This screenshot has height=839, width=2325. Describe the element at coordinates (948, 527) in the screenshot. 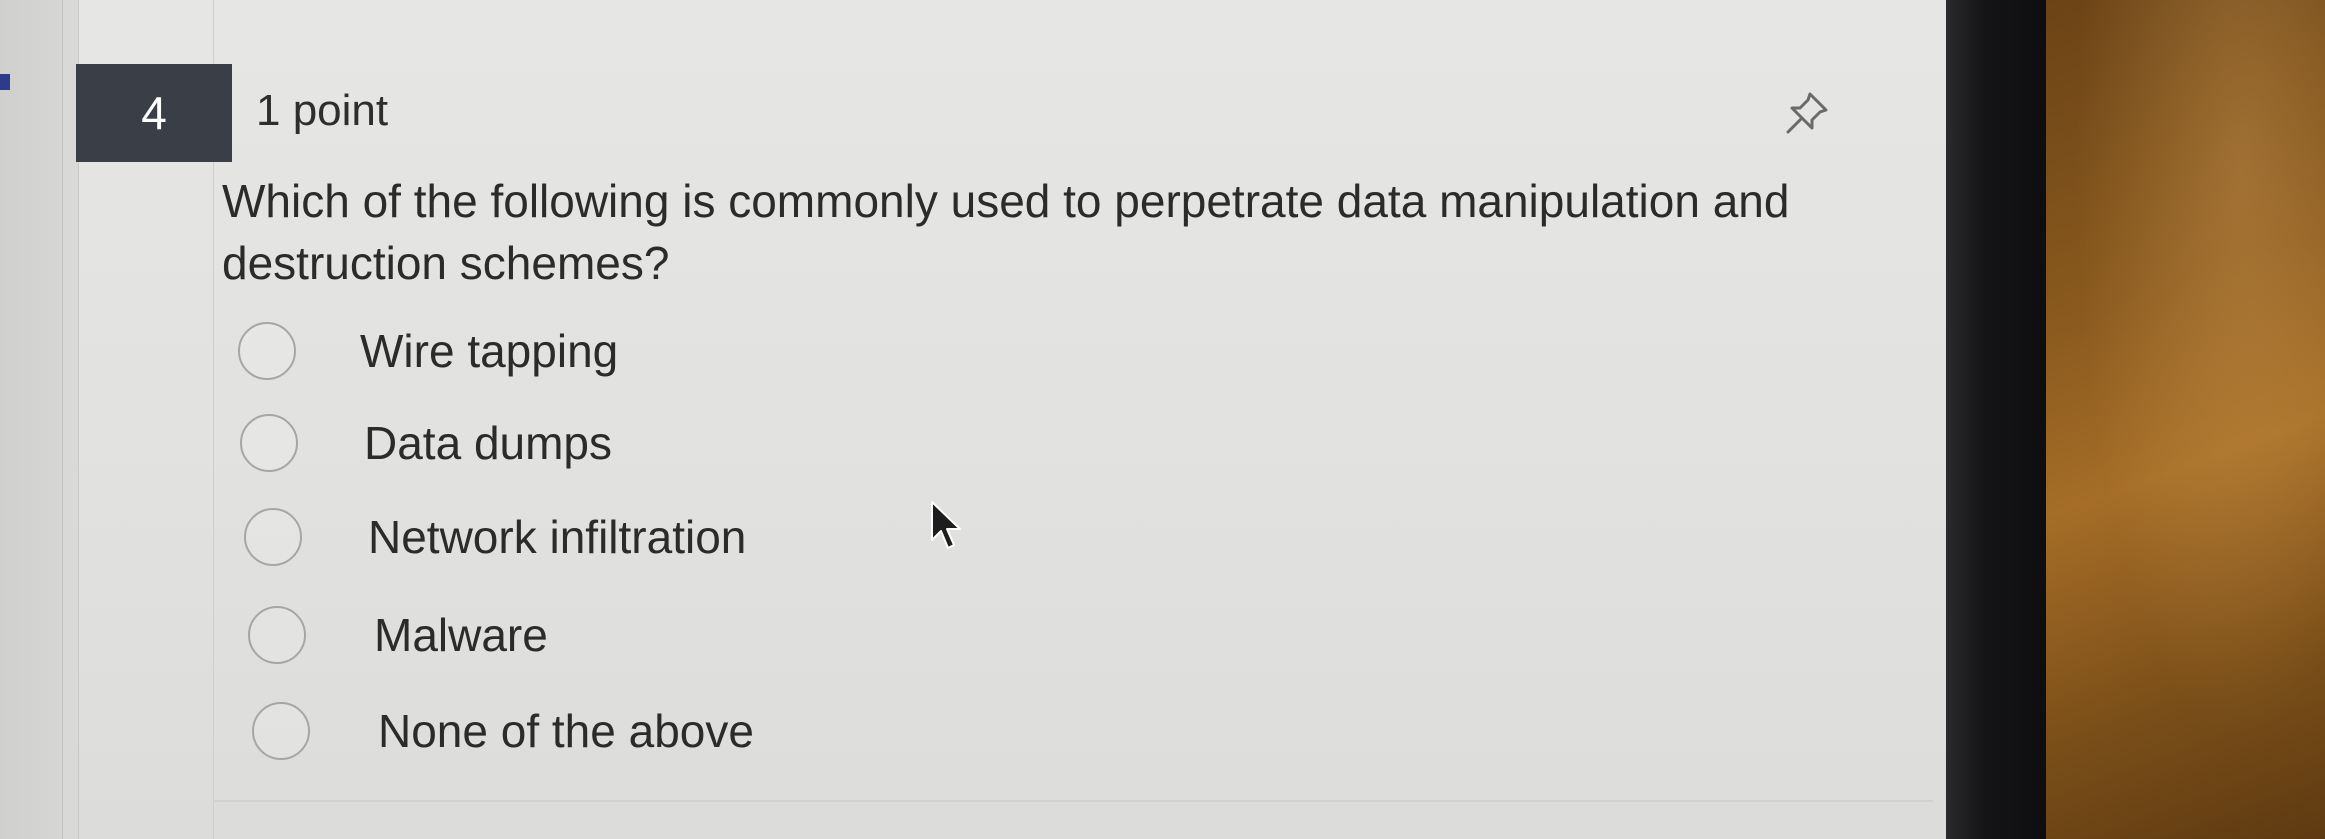

I see `mouse-cursor-icon` at that location.